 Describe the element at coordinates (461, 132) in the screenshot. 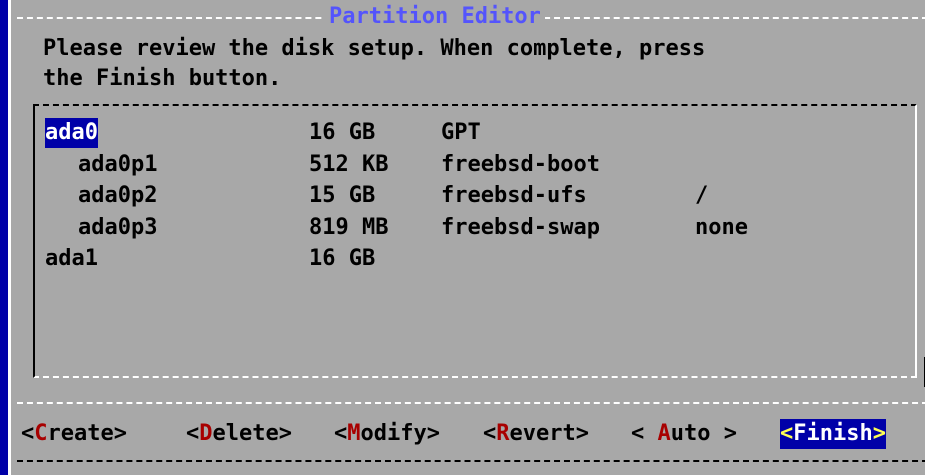

I see `partition-type: GPT` at that location.